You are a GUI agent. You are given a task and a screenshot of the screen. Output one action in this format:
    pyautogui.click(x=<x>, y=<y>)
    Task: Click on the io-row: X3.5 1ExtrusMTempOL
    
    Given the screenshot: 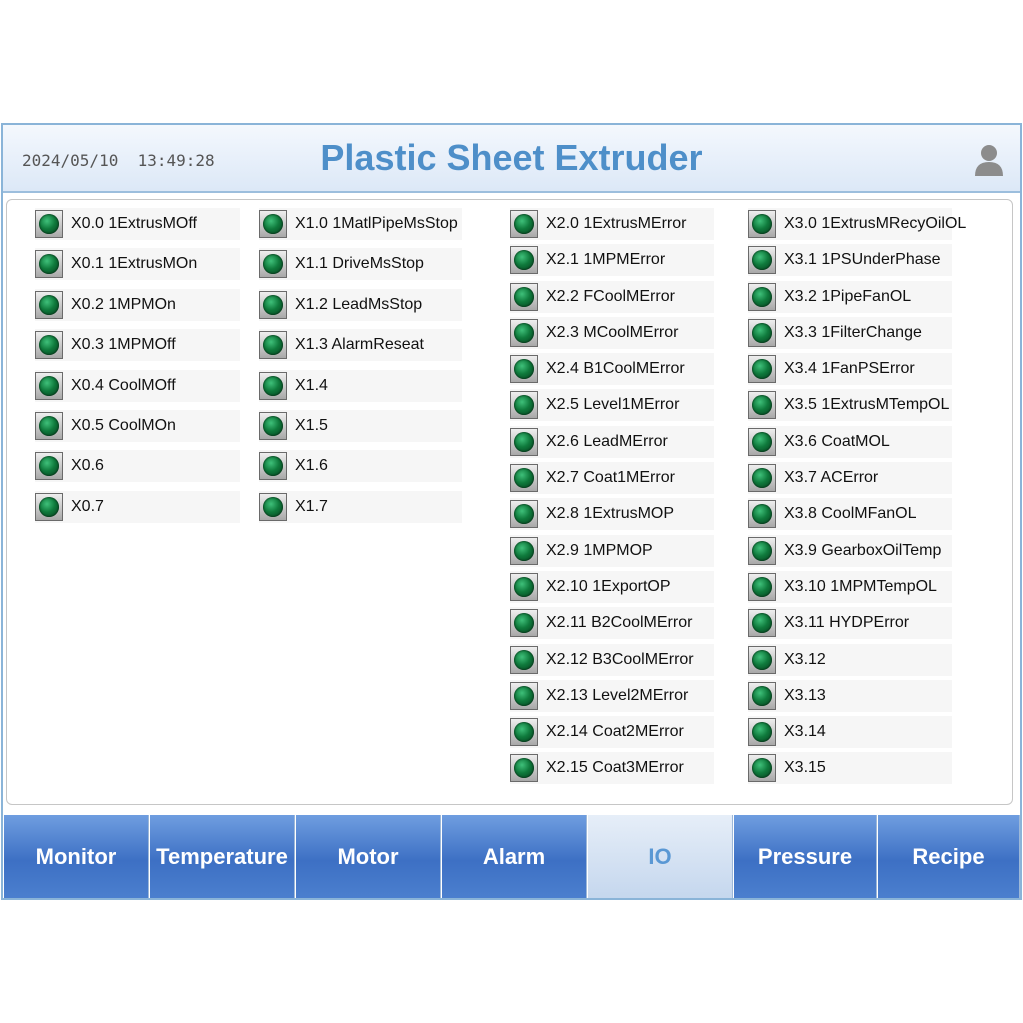 What is the action you would take?
    pyautogui.click(x=850, y=405)
    